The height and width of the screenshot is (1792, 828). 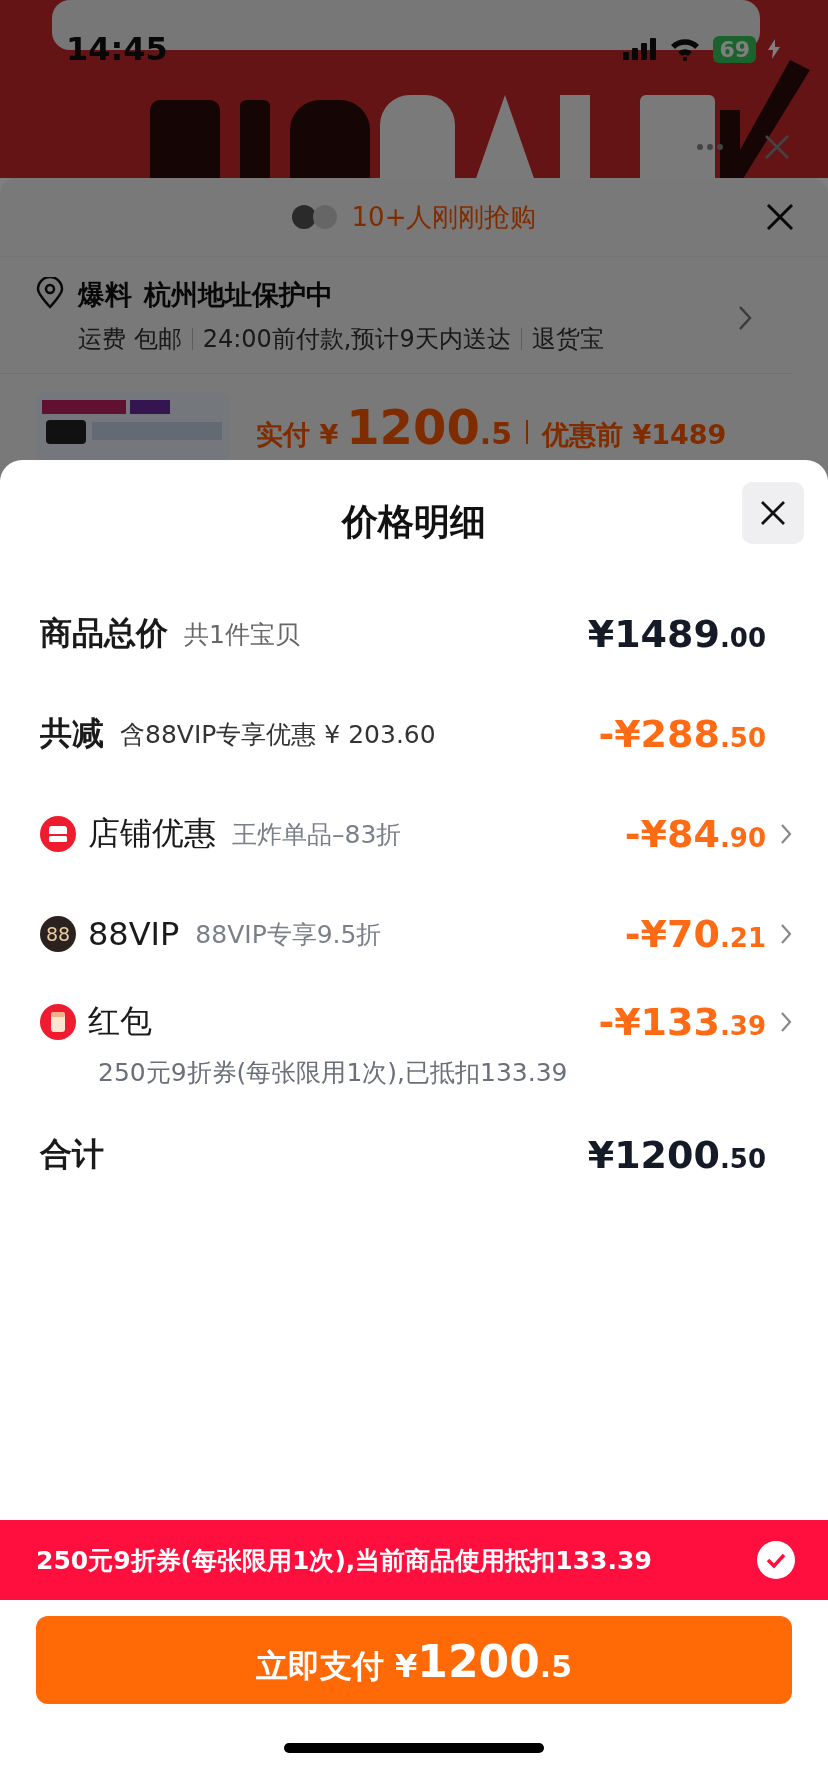 What do you see at coordinates (640, 49) in the screenshot?
I see `signal-icon` at bounding box center [640, 49].